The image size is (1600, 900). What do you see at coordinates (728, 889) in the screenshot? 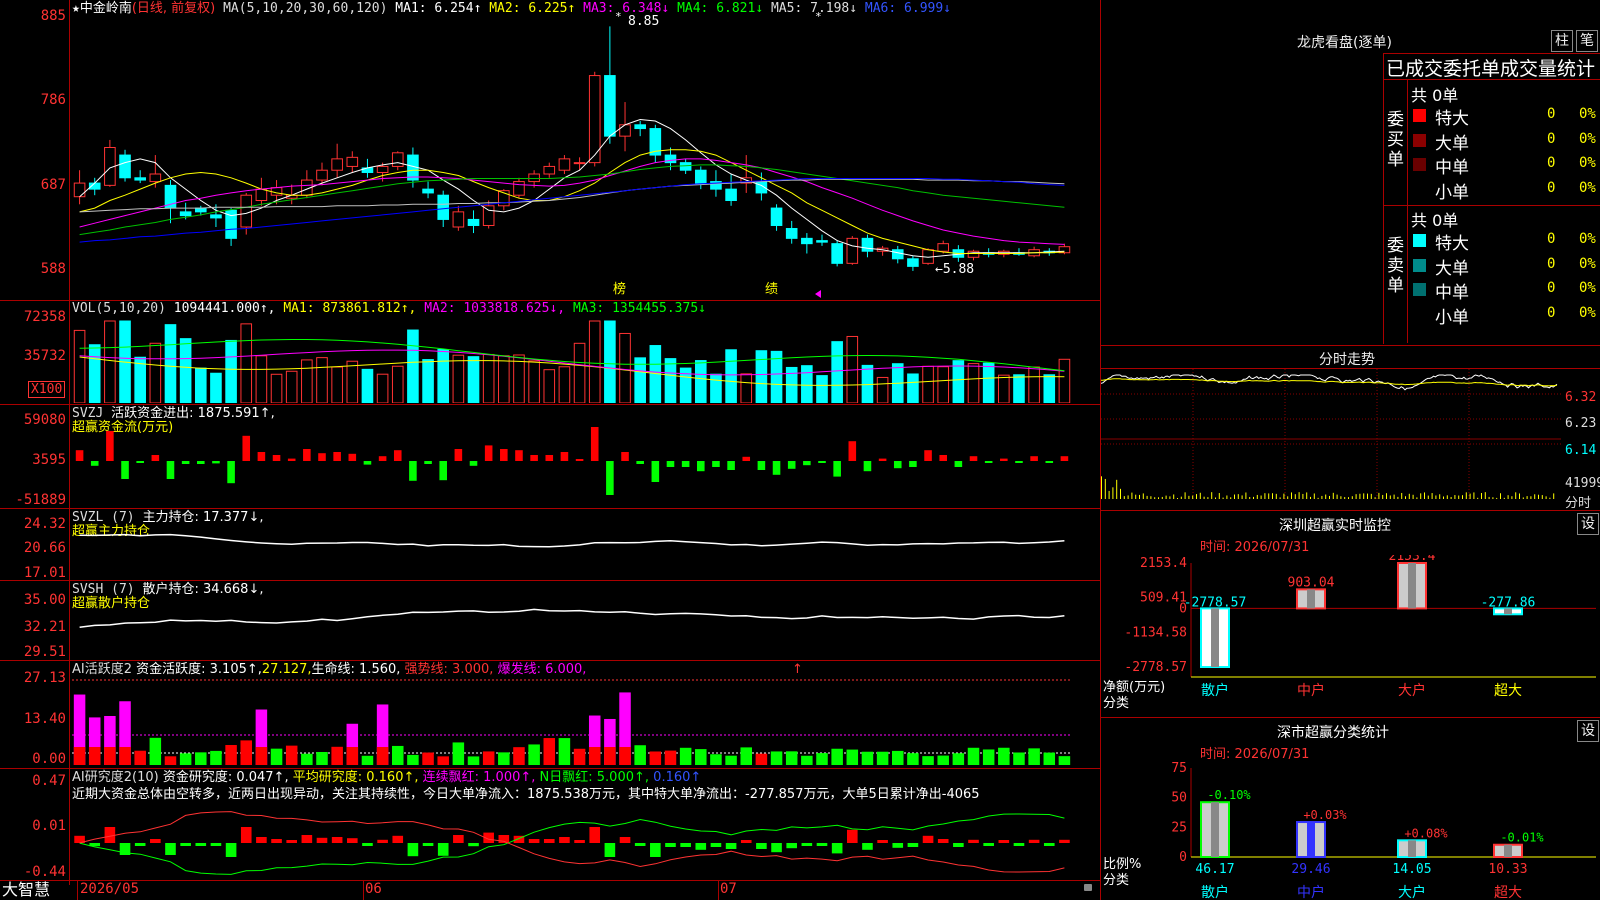
I see `date-label-jul: 07` at bounding box center [728, 889].